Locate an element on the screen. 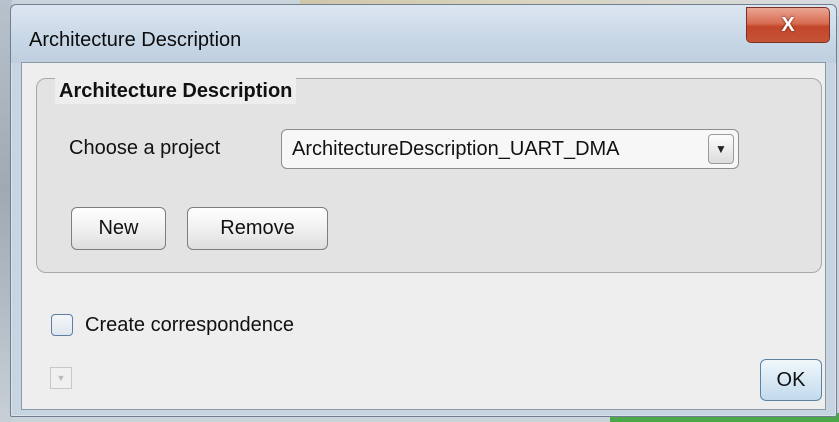 This screenshot has height=422, width=839. group-legend: Architecture Description is located at coordinates (176, 91).